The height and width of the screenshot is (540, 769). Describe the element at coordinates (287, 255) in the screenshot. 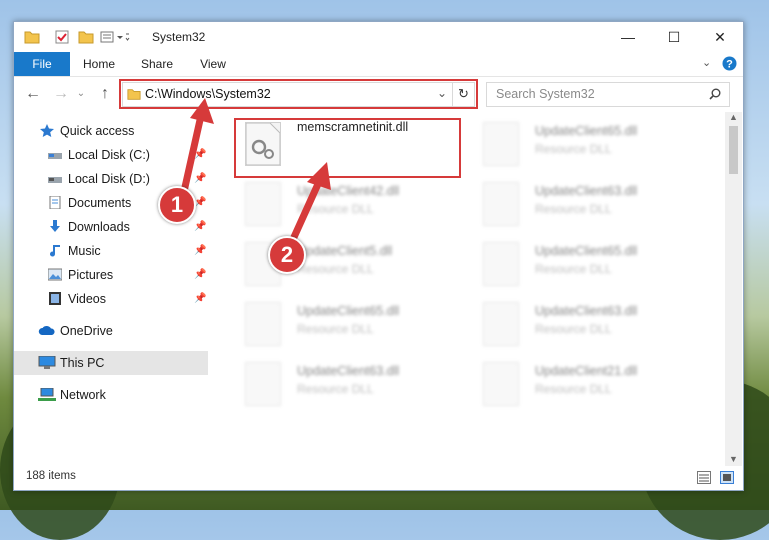

I see `step-marker-2: 2` at that location.